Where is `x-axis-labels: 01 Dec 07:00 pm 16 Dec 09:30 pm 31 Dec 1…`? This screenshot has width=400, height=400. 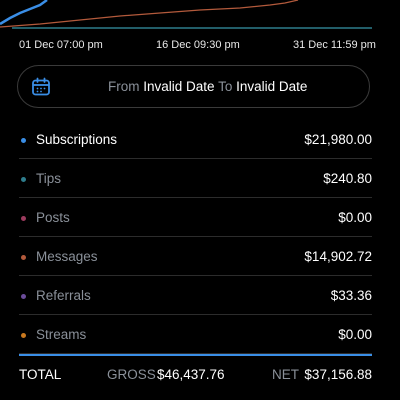 x-axis-labels: 01 Dec 07:00 pm 16 Dec 09:30 pm 31 Dec 1… is located at coordinates (200, 47).